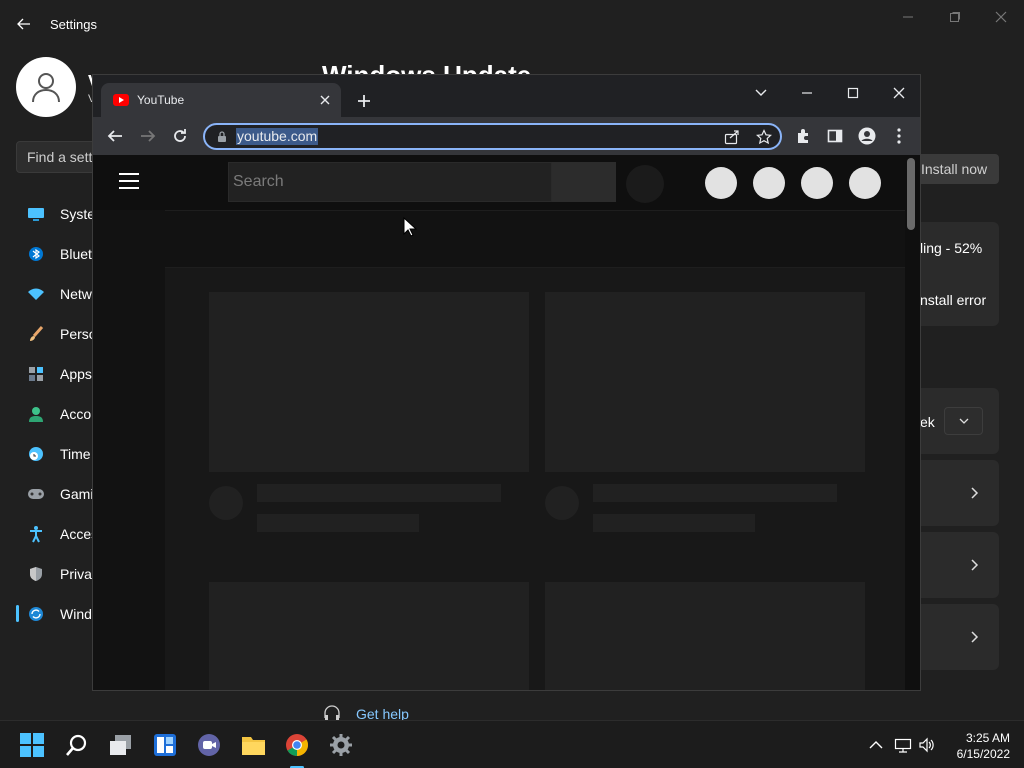 The image size is (1024, 768). What do you see at coordinates (121, 745) in the screenshot?
I see `task-view-icon` at bounding box center [121, 745].